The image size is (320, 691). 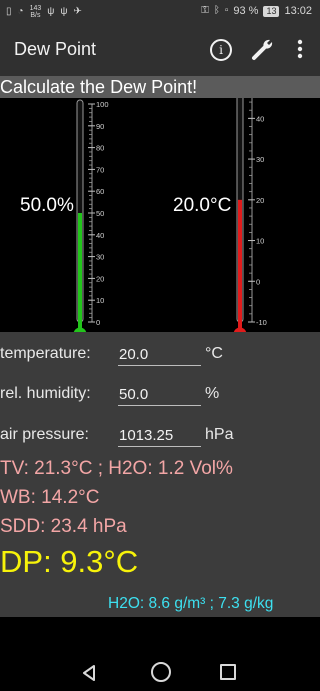 I want to click on humidity-thermometer-tick-label: 70, so click(x=100, y=169).